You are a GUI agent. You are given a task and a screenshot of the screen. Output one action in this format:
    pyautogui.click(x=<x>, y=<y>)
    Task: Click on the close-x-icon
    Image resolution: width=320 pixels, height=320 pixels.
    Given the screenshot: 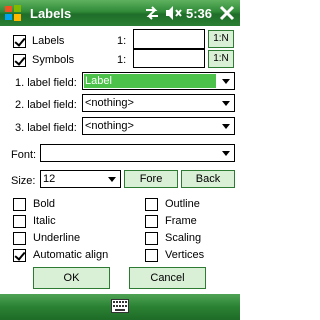 What is the action you would take?
    pyautogui.click(x=227, y=13)
    